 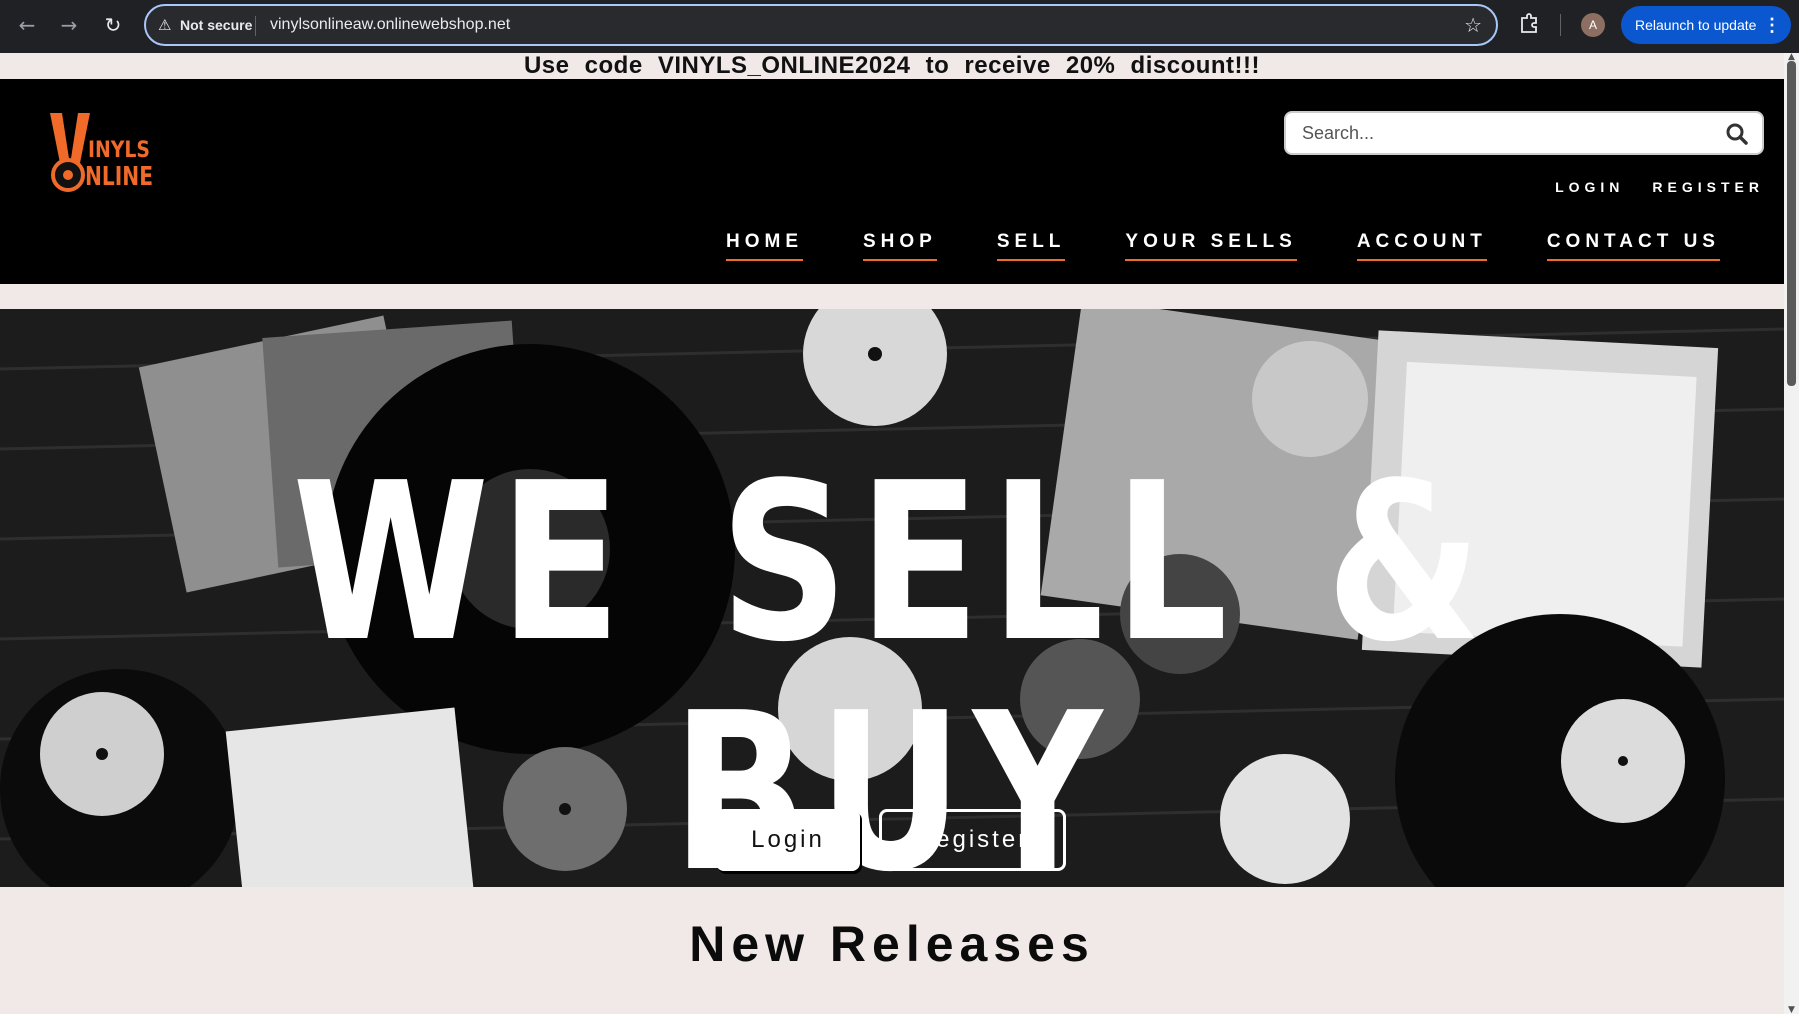 What do you see at coordinates (119, 177) in the screenshot?
I see `svg-text: NLINE` at bounding box center [119, 177].